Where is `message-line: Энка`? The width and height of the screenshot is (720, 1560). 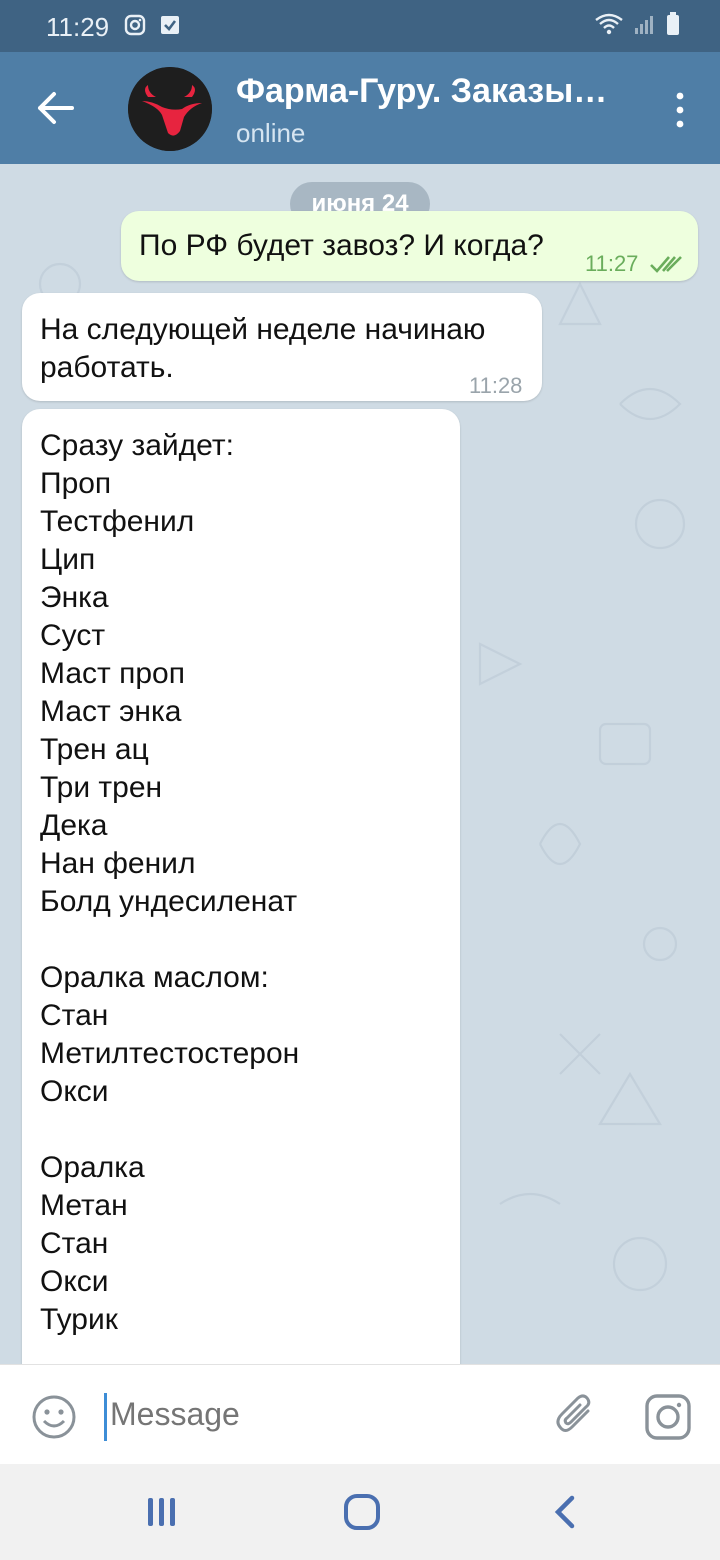 message-line: Энка is located at coordinates (74, 597).